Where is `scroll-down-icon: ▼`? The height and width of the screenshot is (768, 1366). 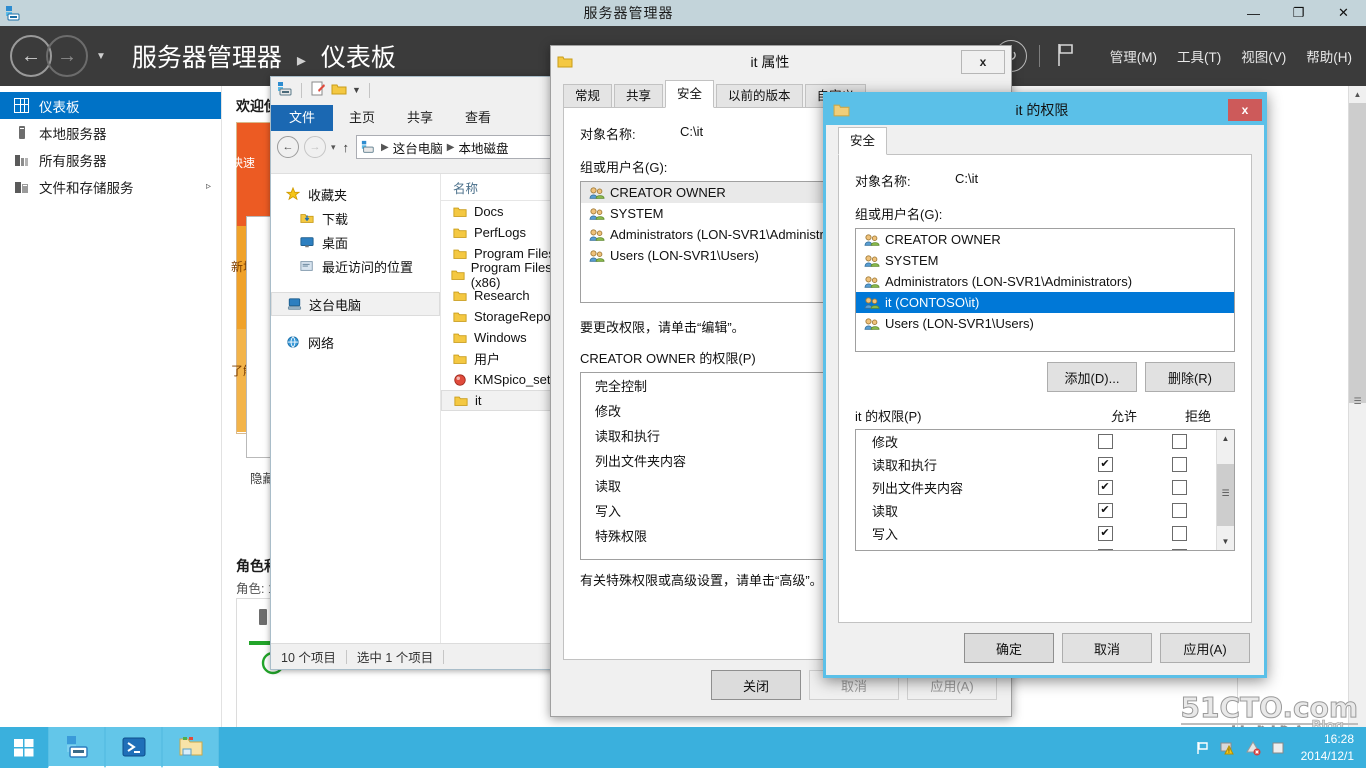 scroll-down-icon: ▼ is located at coordinates (1225, 541).